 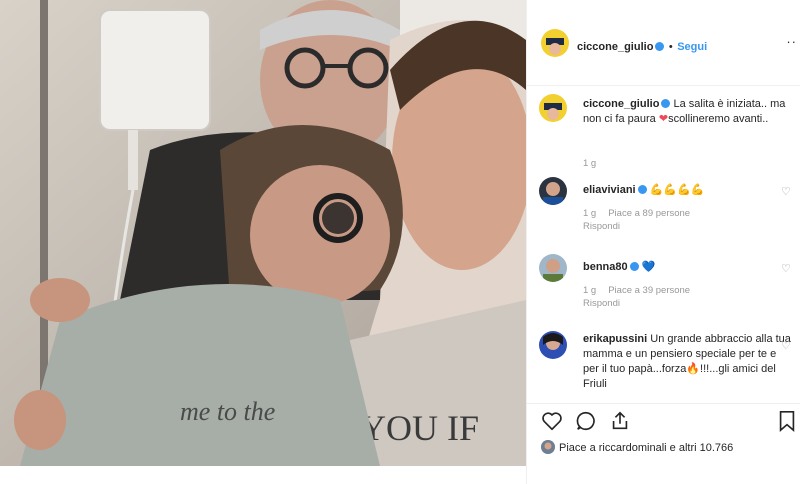 I want to click on likes-summary: Piace a riccardominali e altri 10.766, so click(x=637, y=450).